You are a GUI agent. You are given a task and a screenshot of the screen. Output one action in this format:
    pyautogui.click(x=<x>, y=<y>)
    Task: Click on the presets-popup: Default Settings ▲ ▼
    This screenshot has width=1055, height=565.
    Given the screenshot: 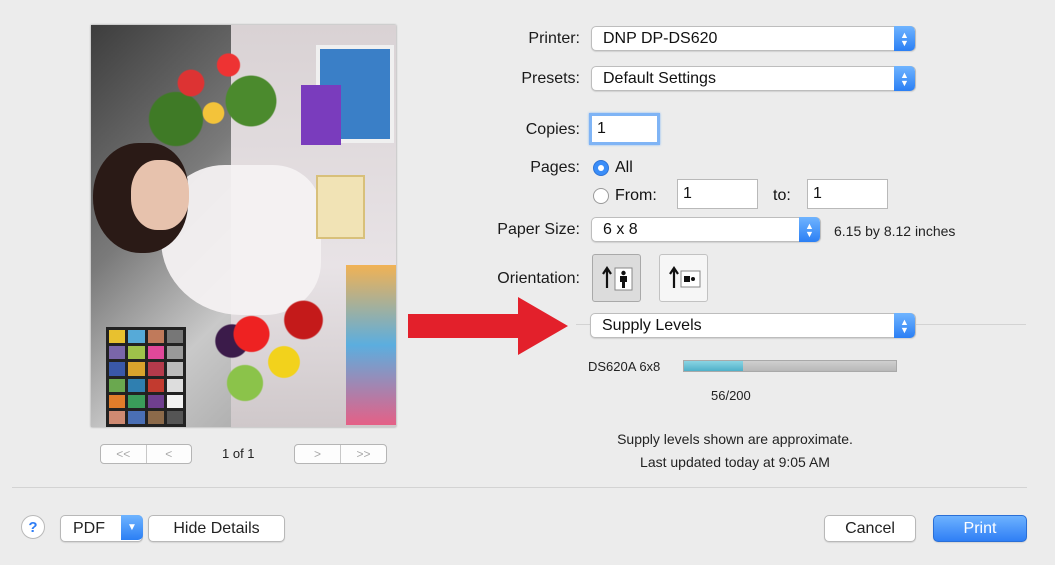 What is the action you would take?
    pyautogui.click(x=753, y=78)
    